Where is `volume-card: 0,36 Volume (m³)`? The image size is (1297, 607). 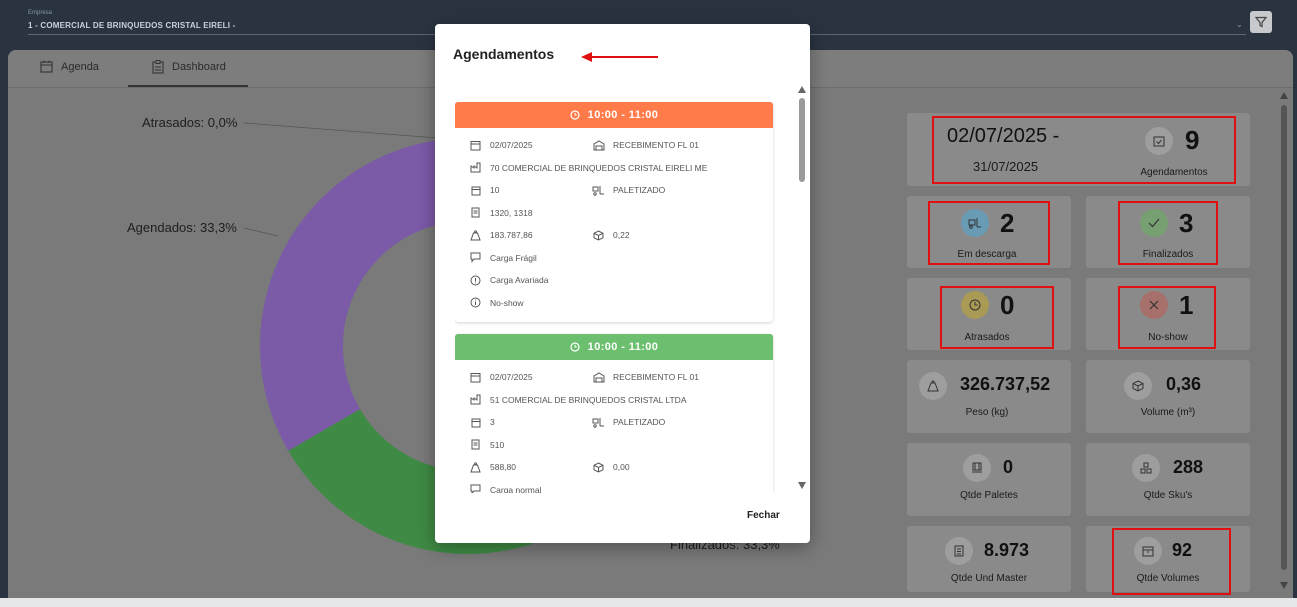 volume-card: 0,36 Volume (m³) is located at coordinates (1168, 396).